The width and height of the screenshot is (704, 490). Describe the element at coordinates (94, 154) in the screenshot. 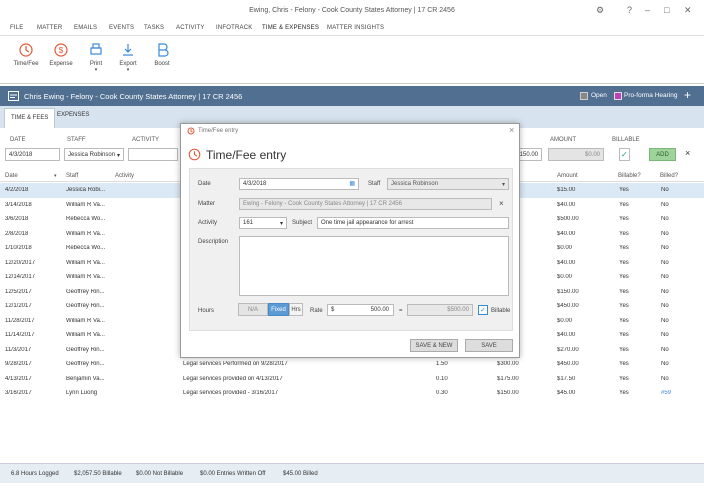

I see `staff-select: Jessica Robinson ▾` at that location.